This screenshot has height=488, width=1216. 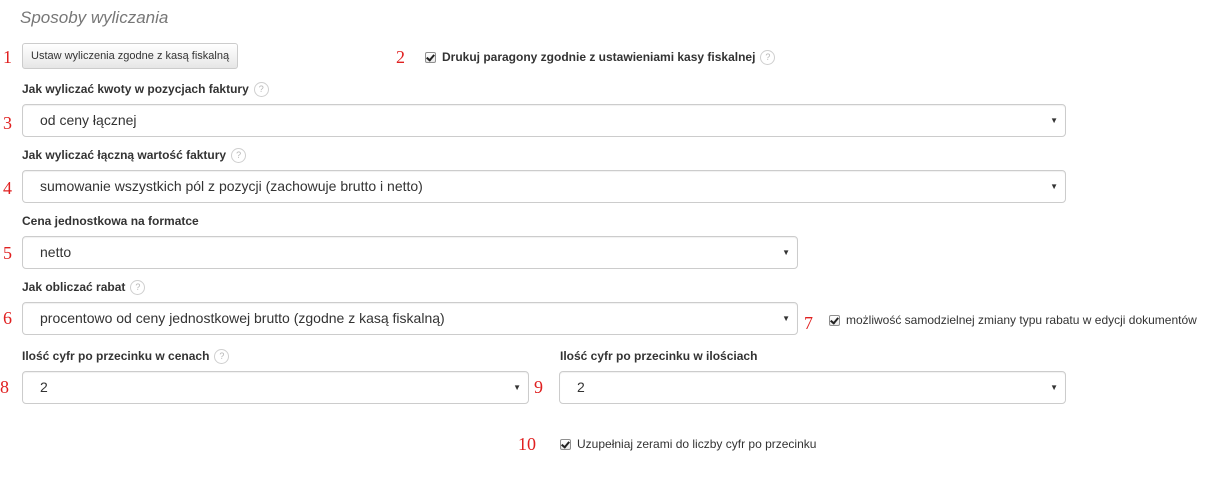 What do you see at coordinates (565, 444) in the screenshot?
I see `pad-zeros-checkbox` at bounding box center [565, 444].